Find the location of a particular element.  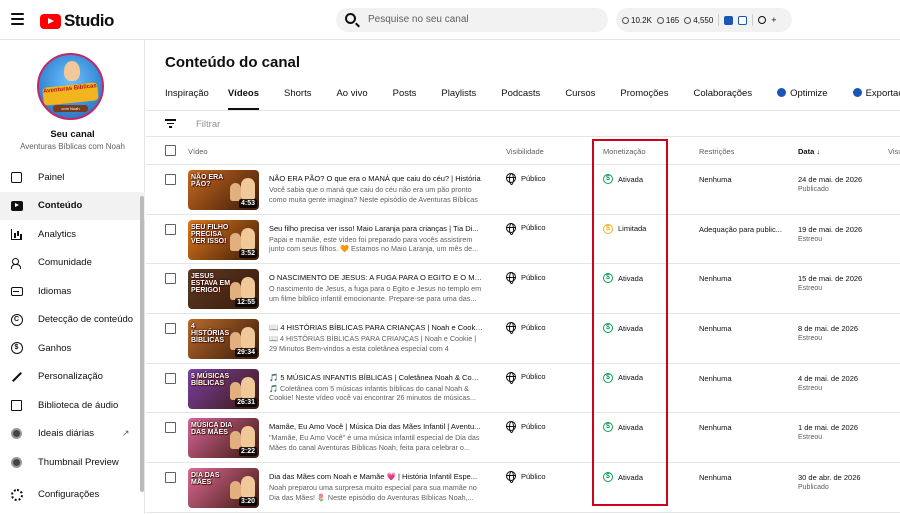

video-thumbnail: SEU FILHO PRECISA VER ISSO! 3:52 is located at coordinates (223, 239).